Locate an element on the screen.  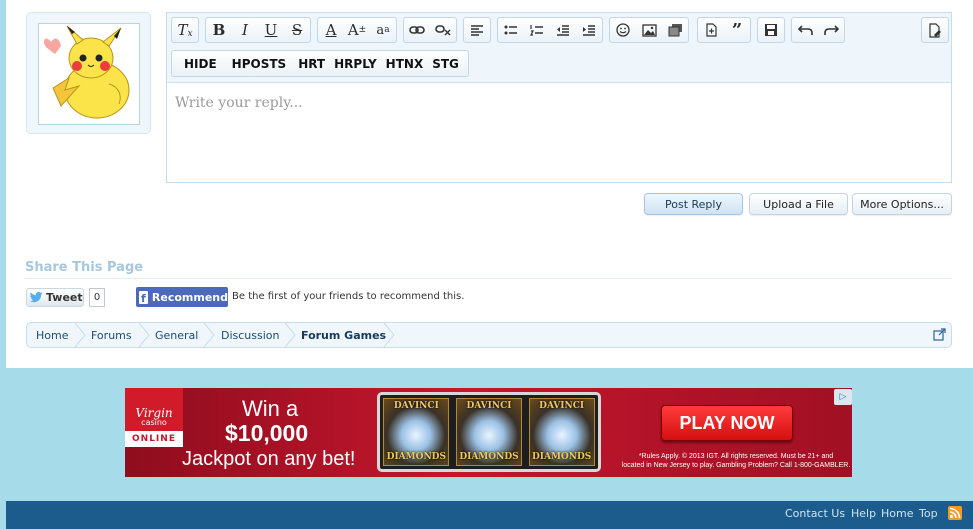
strikethrough-icon: S is located at coordinates (297, 30).